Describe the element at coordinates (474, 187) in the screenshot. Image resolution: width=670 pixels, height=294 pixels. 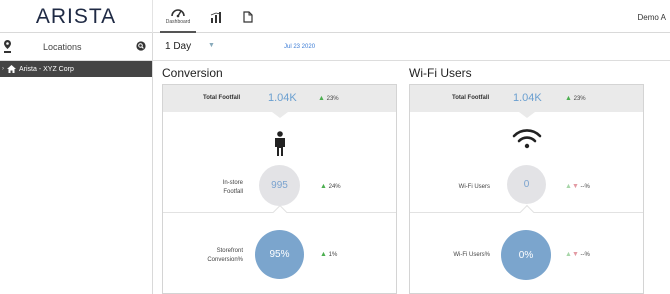
I see `wifi-users-label: Wi-Fi Users` at that location.